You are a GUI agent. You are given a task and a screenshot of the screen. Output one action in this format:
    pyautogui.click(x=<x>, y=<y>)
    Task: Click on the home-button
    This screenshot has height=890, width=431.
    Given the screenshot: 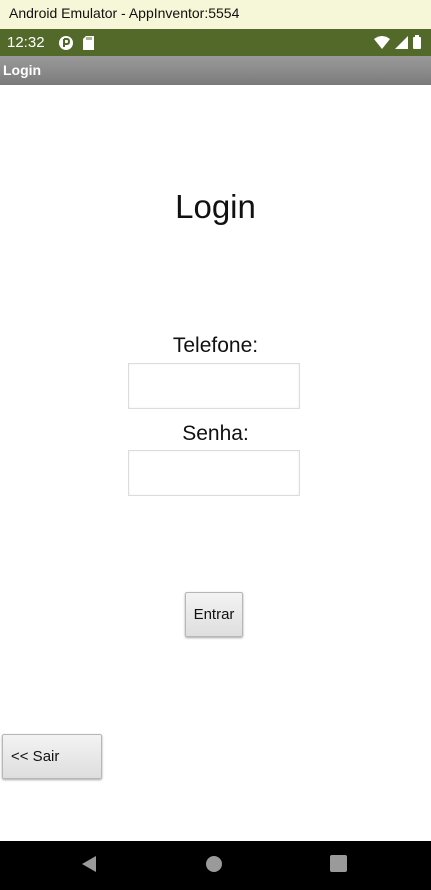 What is the action you would take?
    pyautogui.click(x=214, y=865)
    